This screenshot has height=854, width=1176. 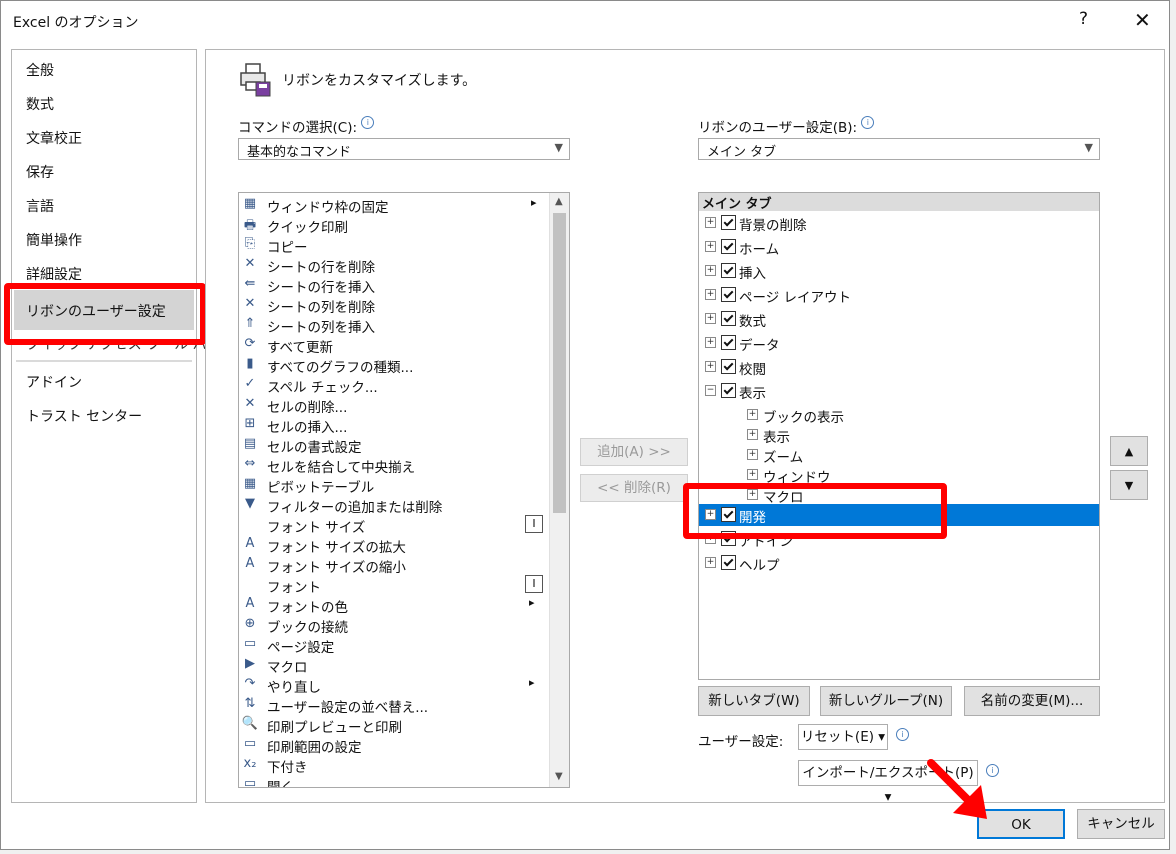 I want to click on command-icon: ▦, so click(x=250, y=483).